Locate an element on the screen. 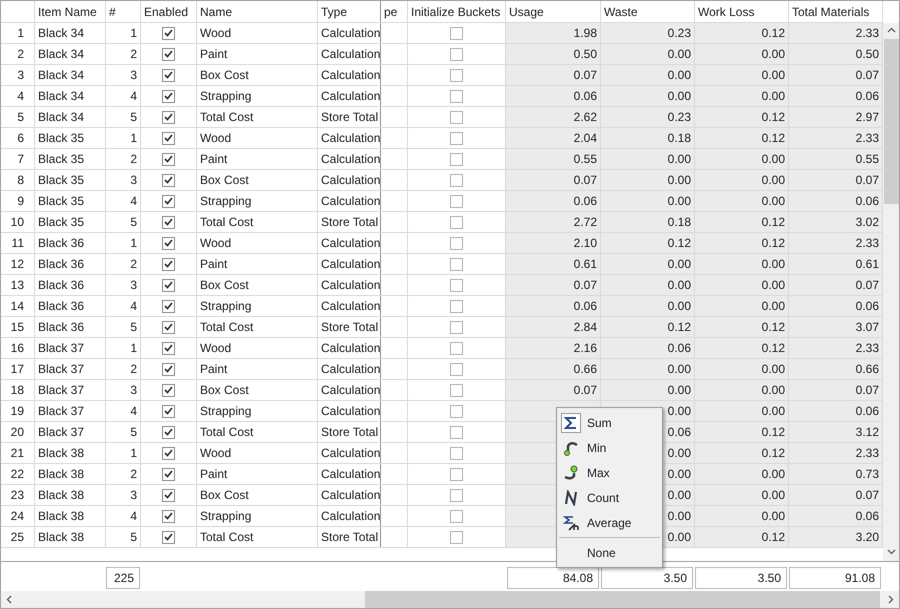 This screenshot has height=609, width=900. column-header: Name is located at coordinates (216, 11).